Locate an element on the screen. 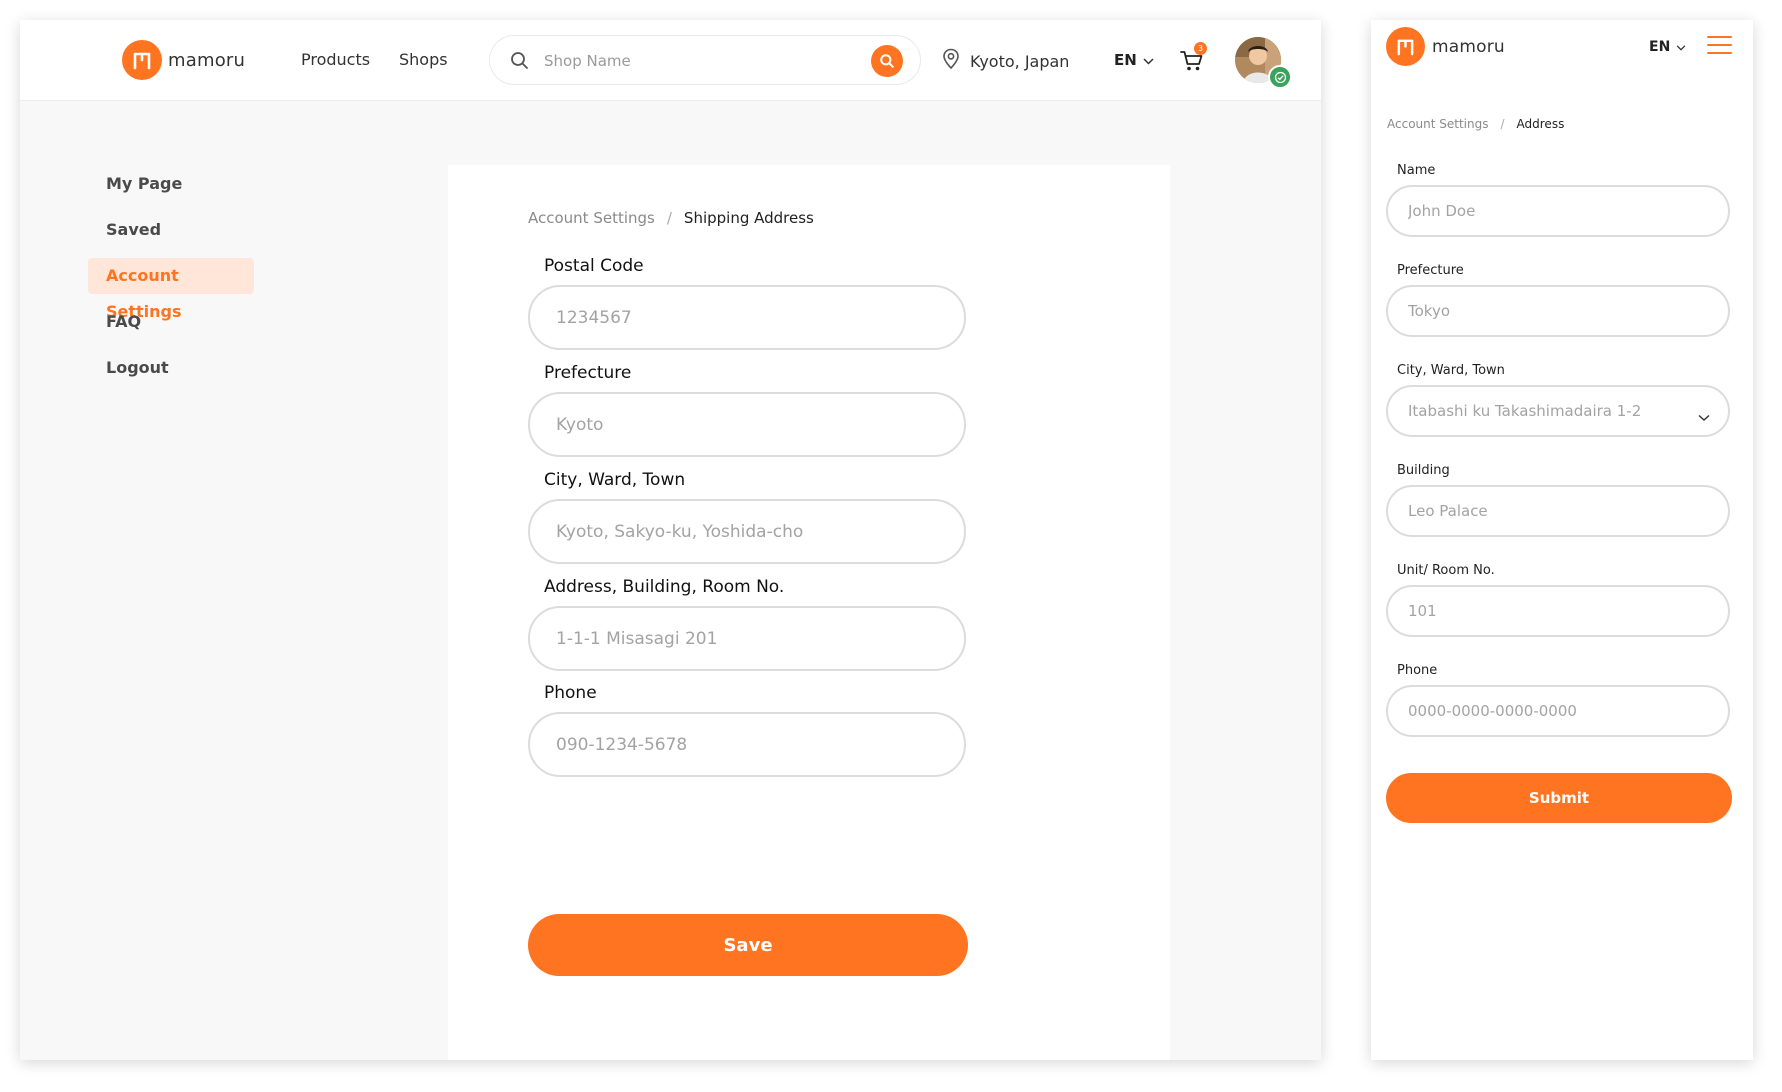 This screenshot has height=1092, width=1782. address-building-room-input is located at coordinates (747, 638).